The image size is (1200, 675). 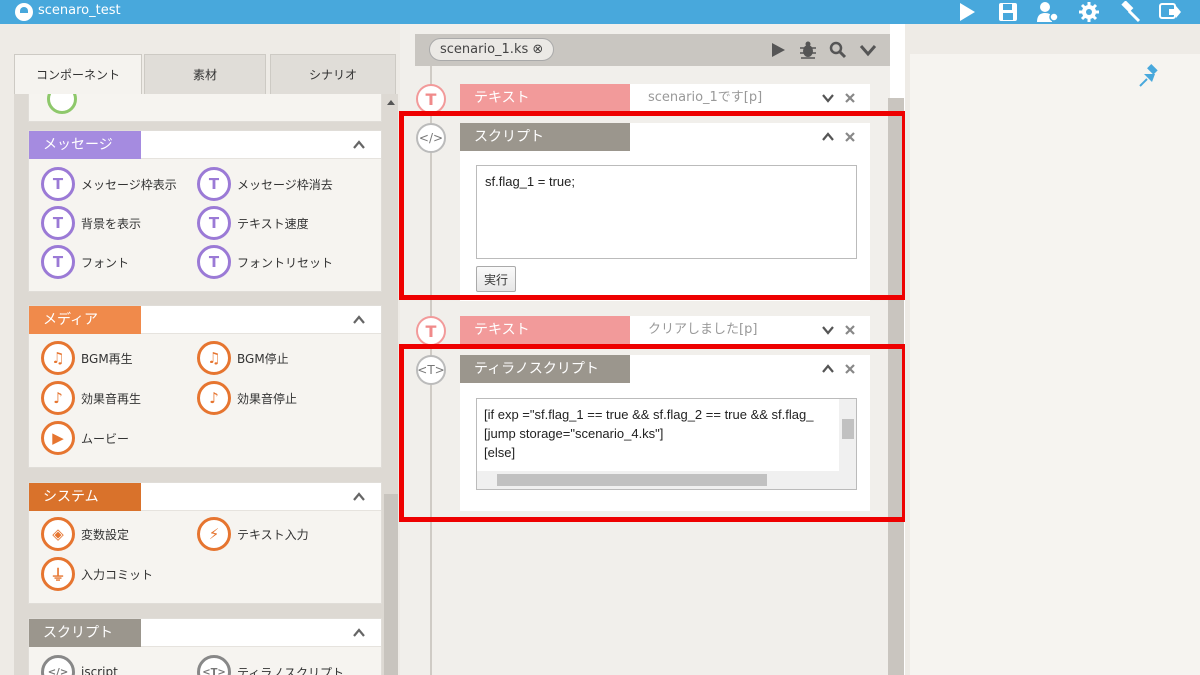 I want to click on search-icon, so click(x=838, y=50).